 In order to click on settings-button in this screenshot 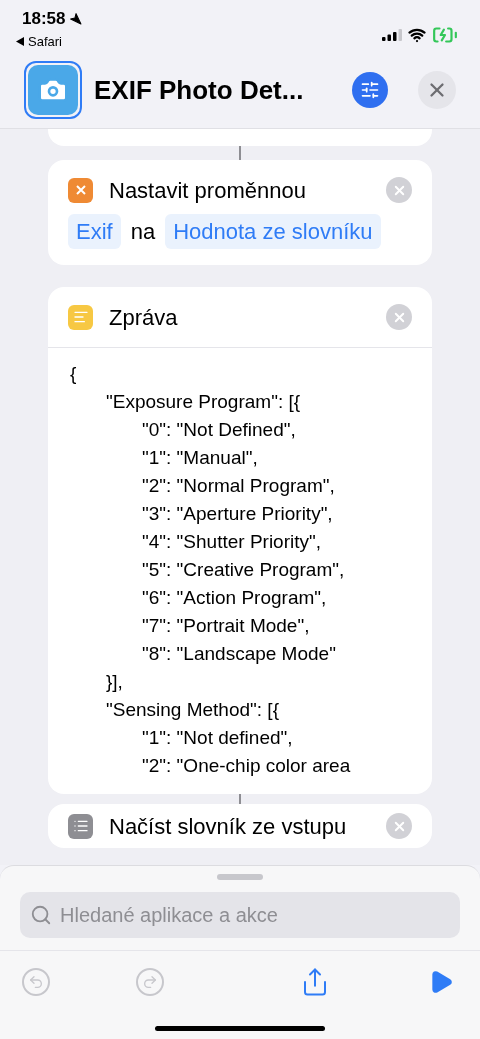, I will do `click(370, 90)`.